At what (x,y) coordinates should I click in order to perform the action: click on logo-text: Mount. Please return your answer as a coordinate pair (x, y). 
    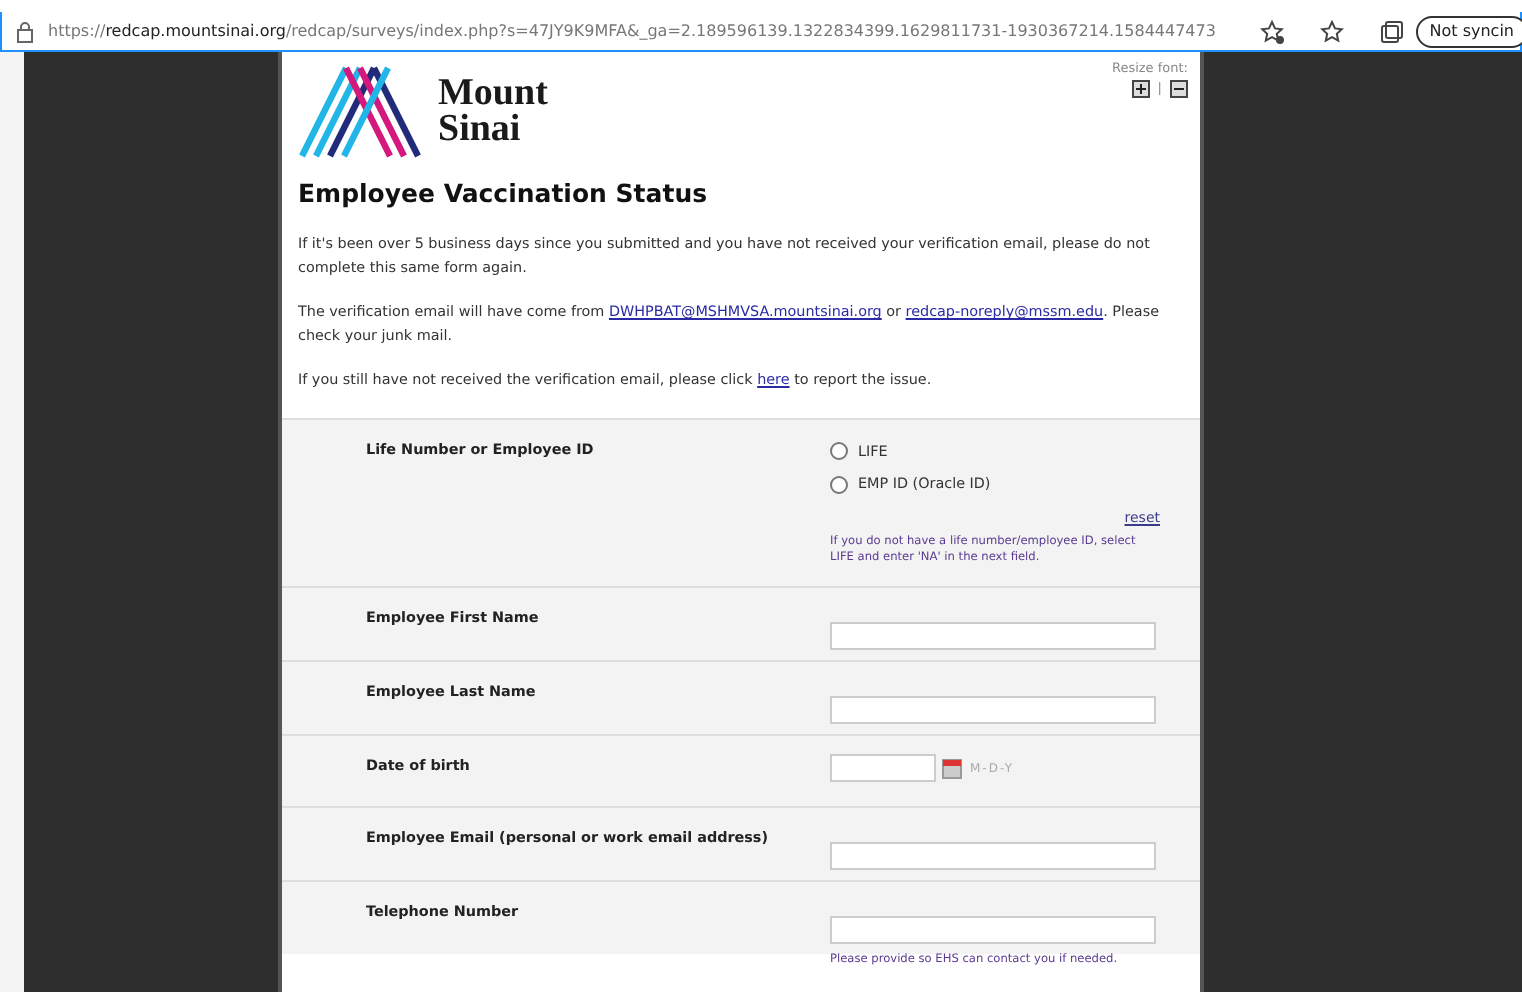
    Looking at the image, I should click on (493, 93).